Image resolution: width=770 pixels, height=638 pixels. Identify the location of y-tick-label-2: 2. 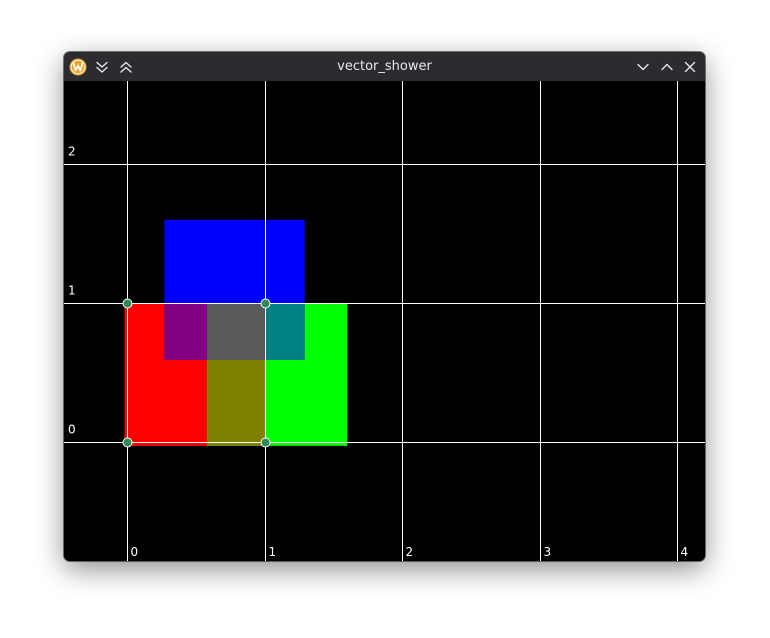
(72, 152).